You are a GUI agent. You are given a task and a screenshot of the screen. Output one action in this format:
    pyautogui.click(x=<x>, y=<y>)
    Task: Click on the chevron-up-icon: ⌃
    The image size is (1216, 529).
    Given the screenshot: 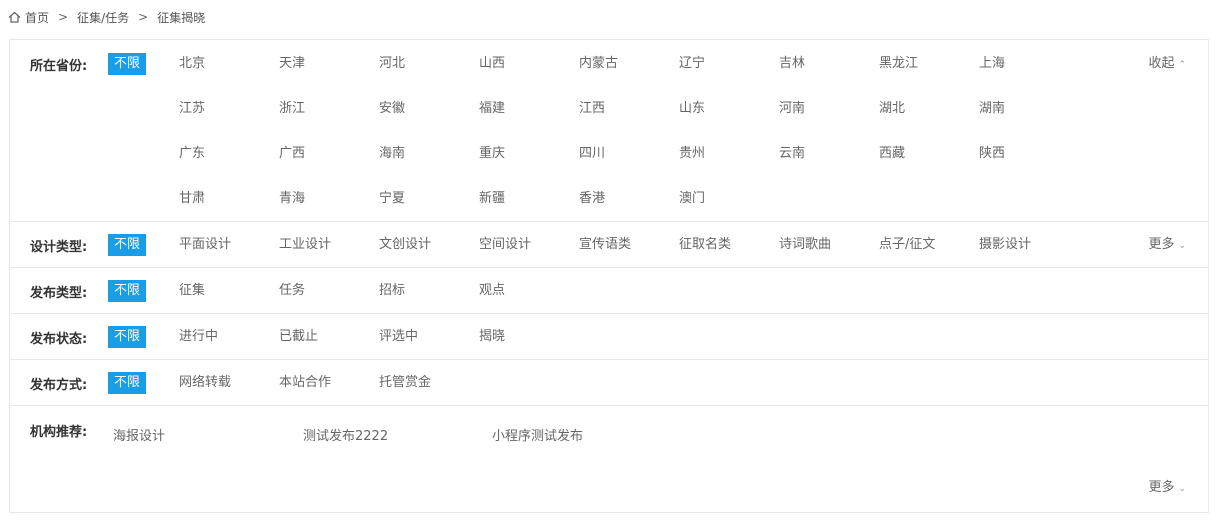 What is the action you would take?
    pyautogui.click(x=1182, y=65)
    